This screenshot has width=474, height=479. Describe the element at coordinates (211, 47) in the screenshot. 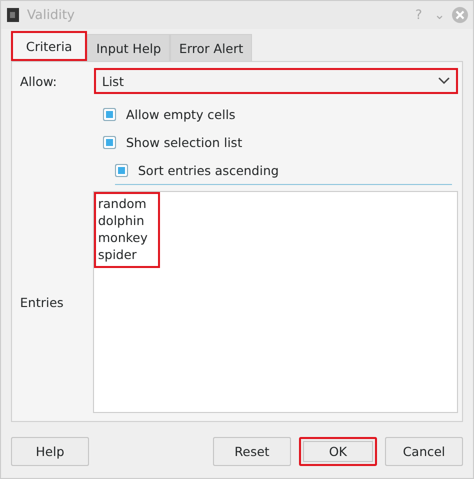

I see `tab: Error Alert` at that location.